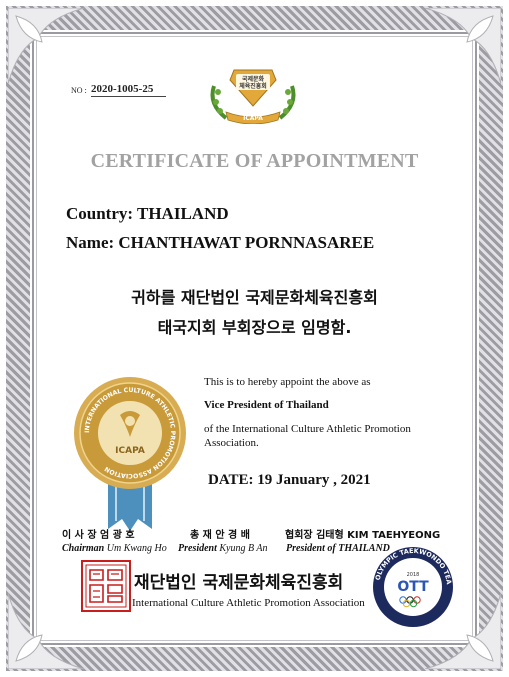 The width and height of the screenshot is (509, 677). What do you see at coordinates (266, 405) in the screenshot?
I see `appointment-position: Vice President of Thailand` at bounding box center [266, 405].